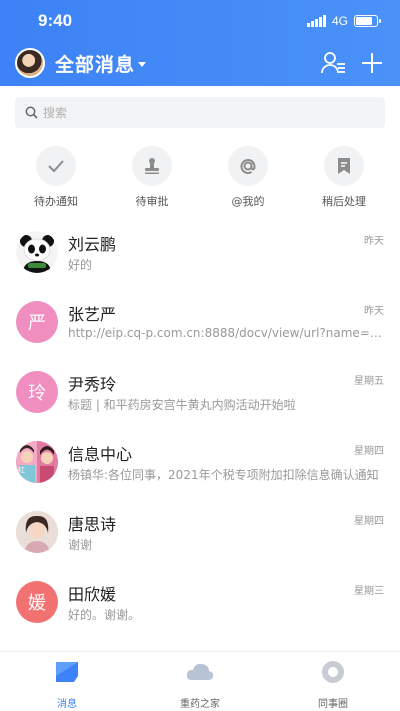 This screenshot has width=400, height=711. I want to click on message-preview: 杨镇华:各位同事，2021年个税专项附加扣除信息确认通知, so click(223, 475).